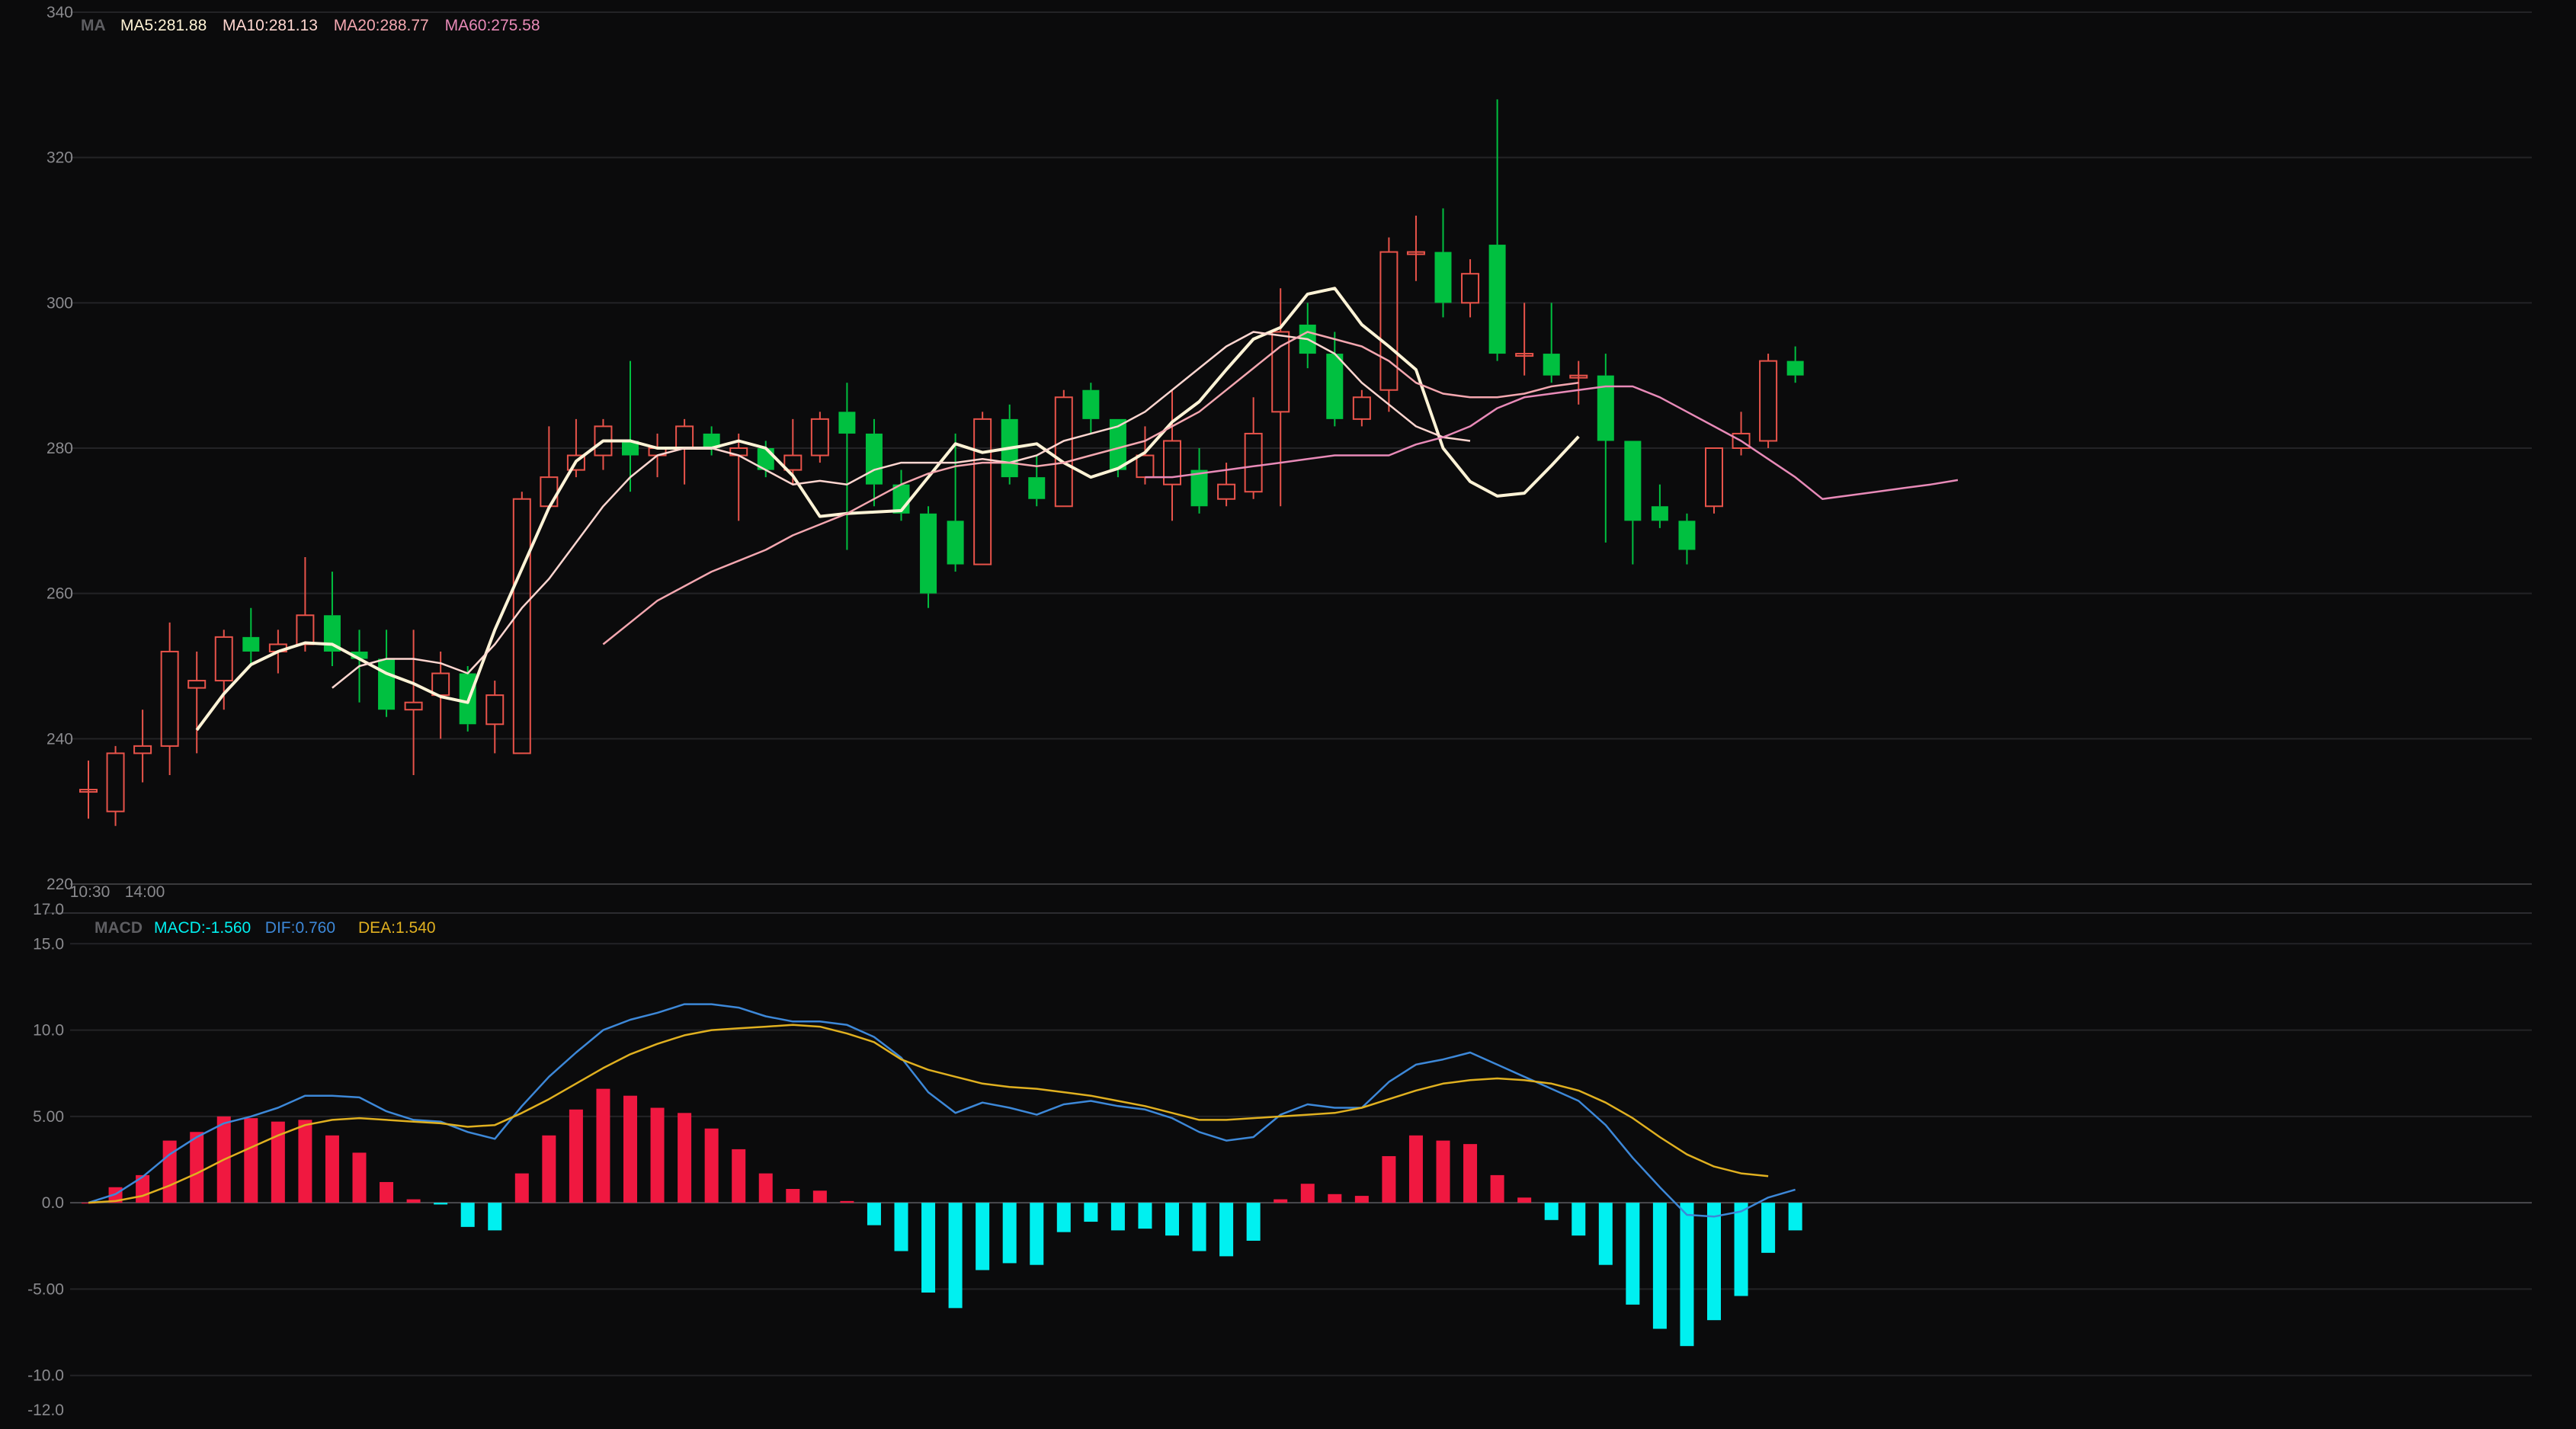 The width and height of the screenshot is (2576, 1429). Describe the element at coordinates (59, 12) in the screenshot. I see `price-tick-label: 340` at that location.